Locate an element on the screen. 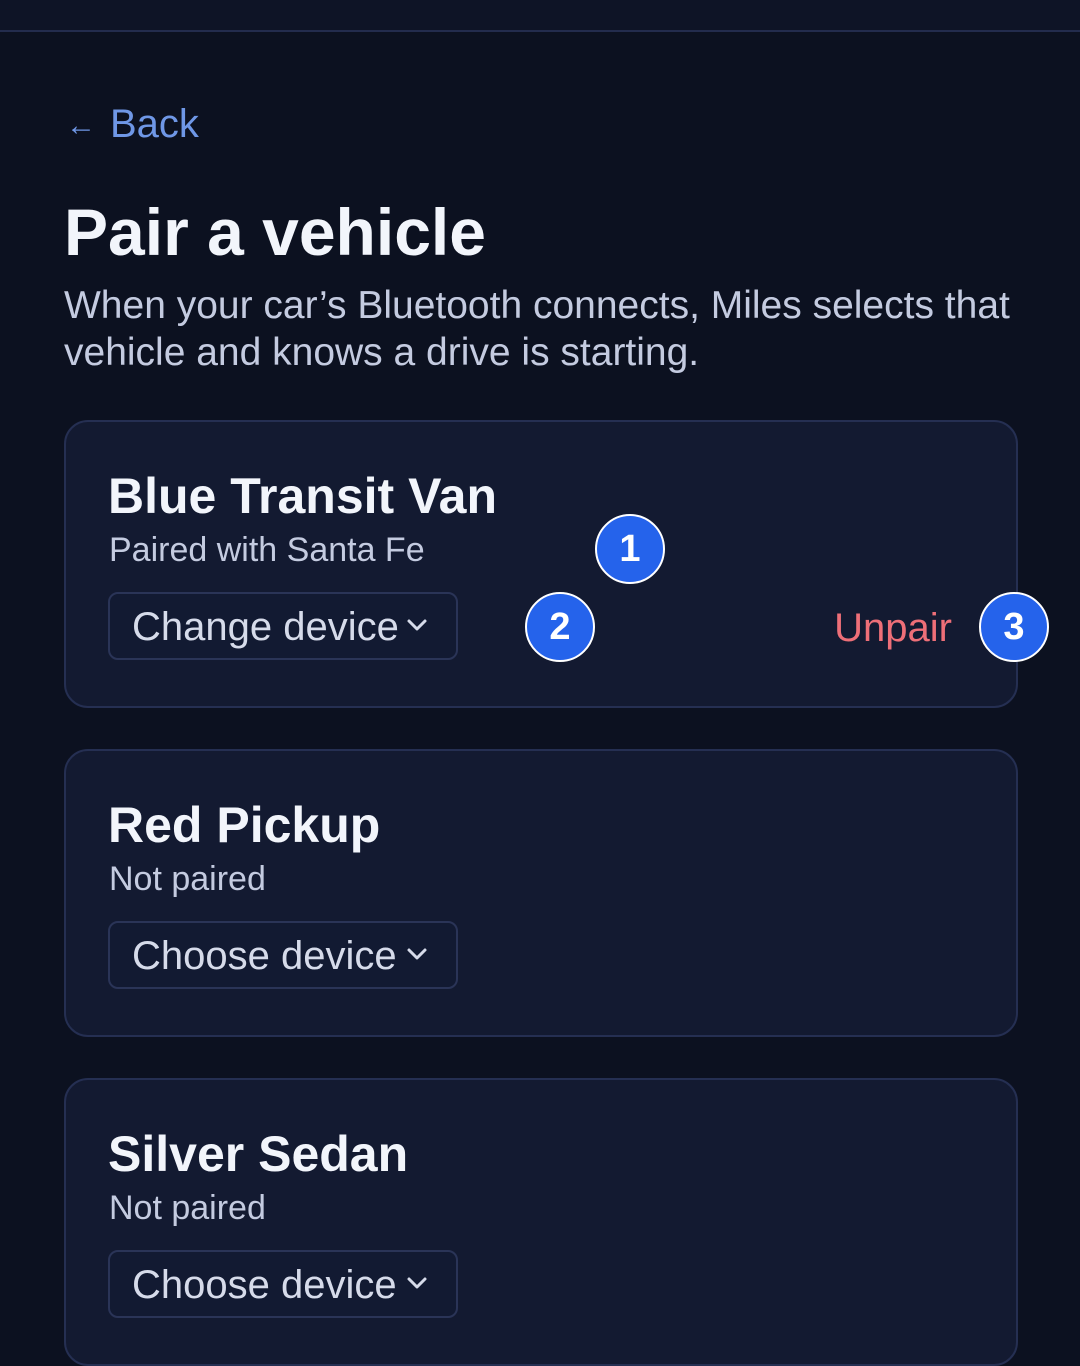  change-device-button: Change device is located at coordinates (283, 626).